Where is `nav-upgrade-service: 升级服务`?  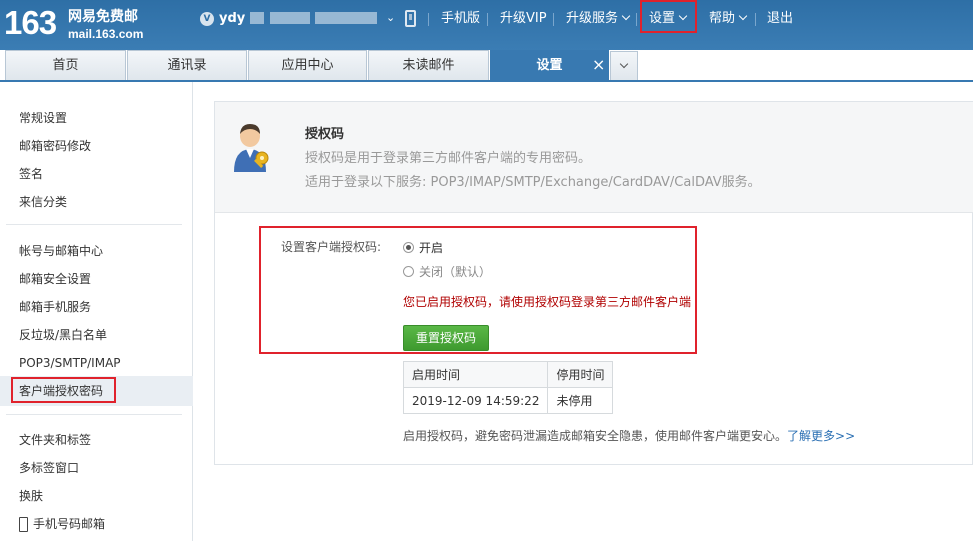
nav-upgrade-service: 升级服务 is located at coordinates (598, 19).